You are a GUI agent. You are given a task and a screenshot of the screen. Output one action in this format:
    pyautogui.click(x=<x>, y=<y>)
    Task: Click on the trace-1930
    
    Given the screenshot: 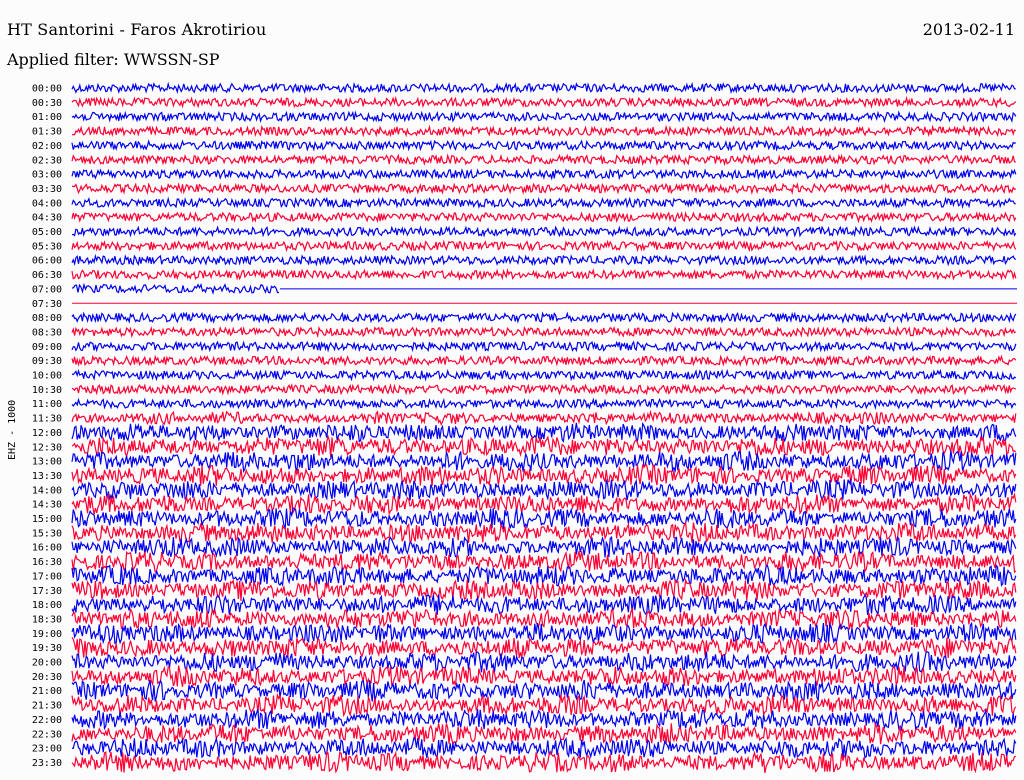 What is the action you would take?
    pyautogui.click(x=544, y=648)
    